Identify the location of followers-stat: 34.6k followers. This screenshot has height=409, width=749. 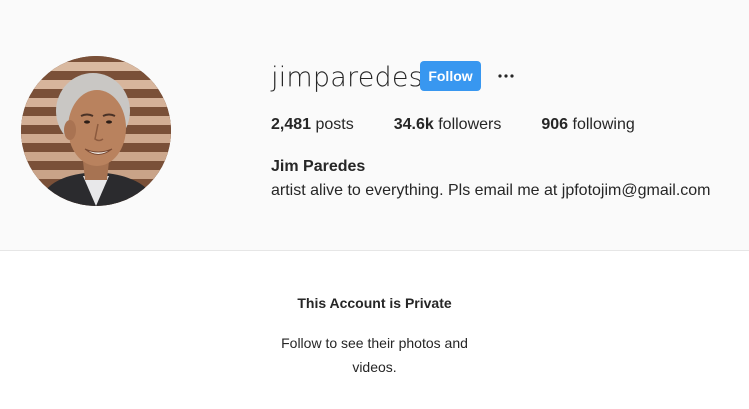
(448, 125).